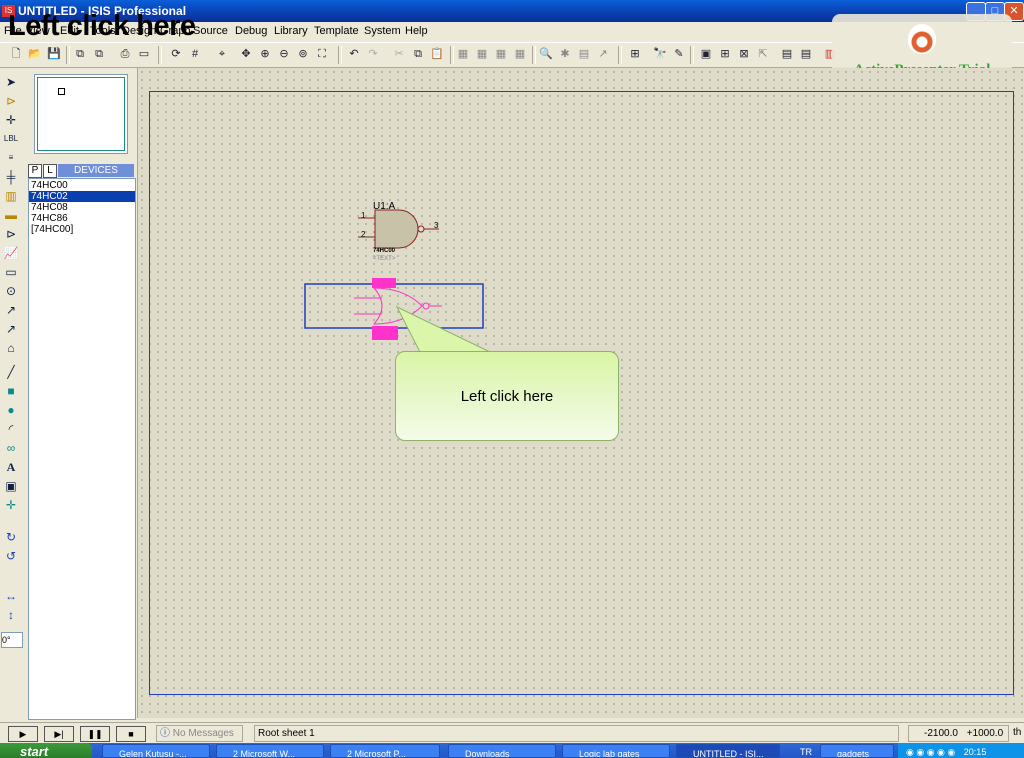  What do you see at coordinates (303, 54) in the screenshot?
I see `zoom-all-icon: ⊚` at bounding box center [303, 54].